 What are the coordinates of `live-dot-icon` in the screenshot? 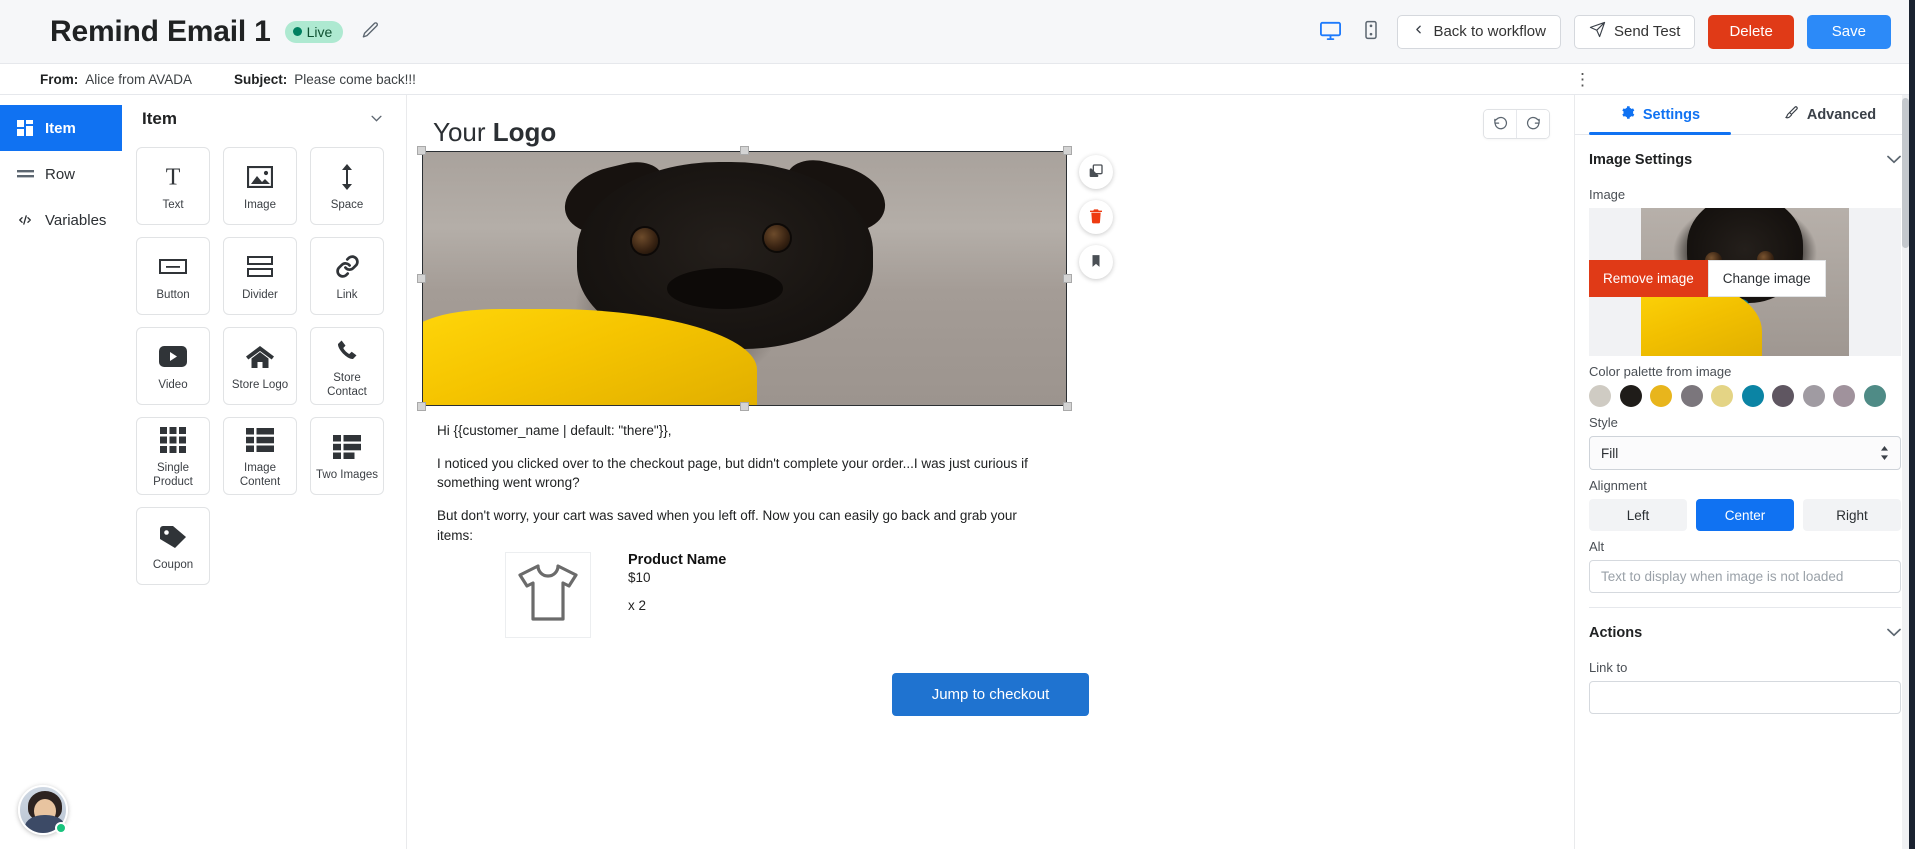 It's located at (297, 31).